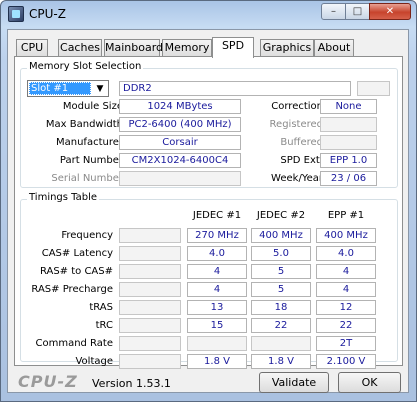 The image size is (417, 402). Describe the element at coordinates (60, 88) in the screenshot. I see `slot-select-value: Slot #1` at that location.